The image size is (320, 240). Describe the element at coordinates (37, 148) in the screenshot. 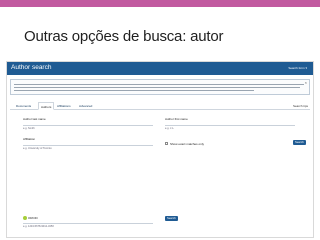

I see `affiliation-hint: e.g. University of Toronto` at that location.